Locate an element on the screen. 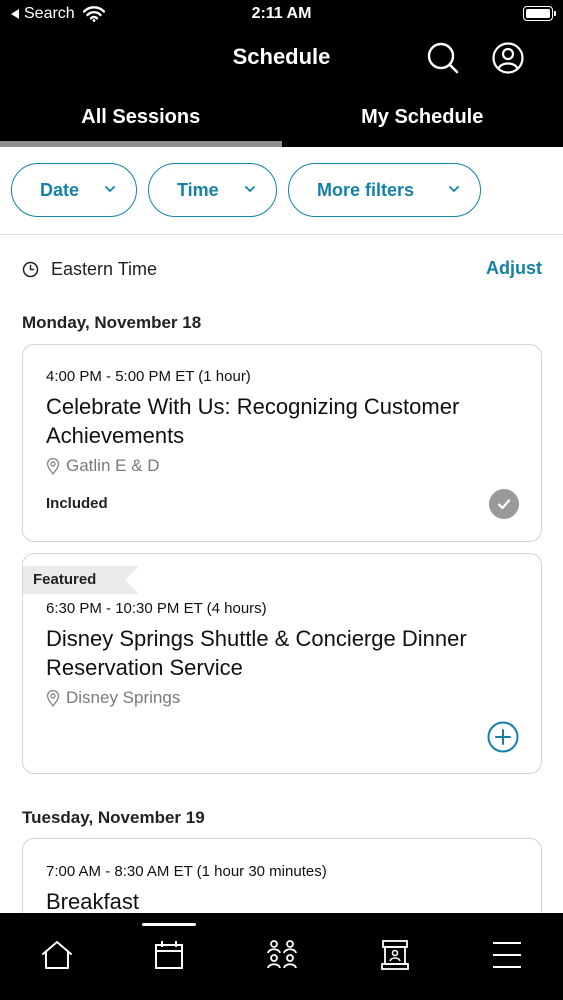  status-time: 2:11 AM is located at coordinates (281, 13).